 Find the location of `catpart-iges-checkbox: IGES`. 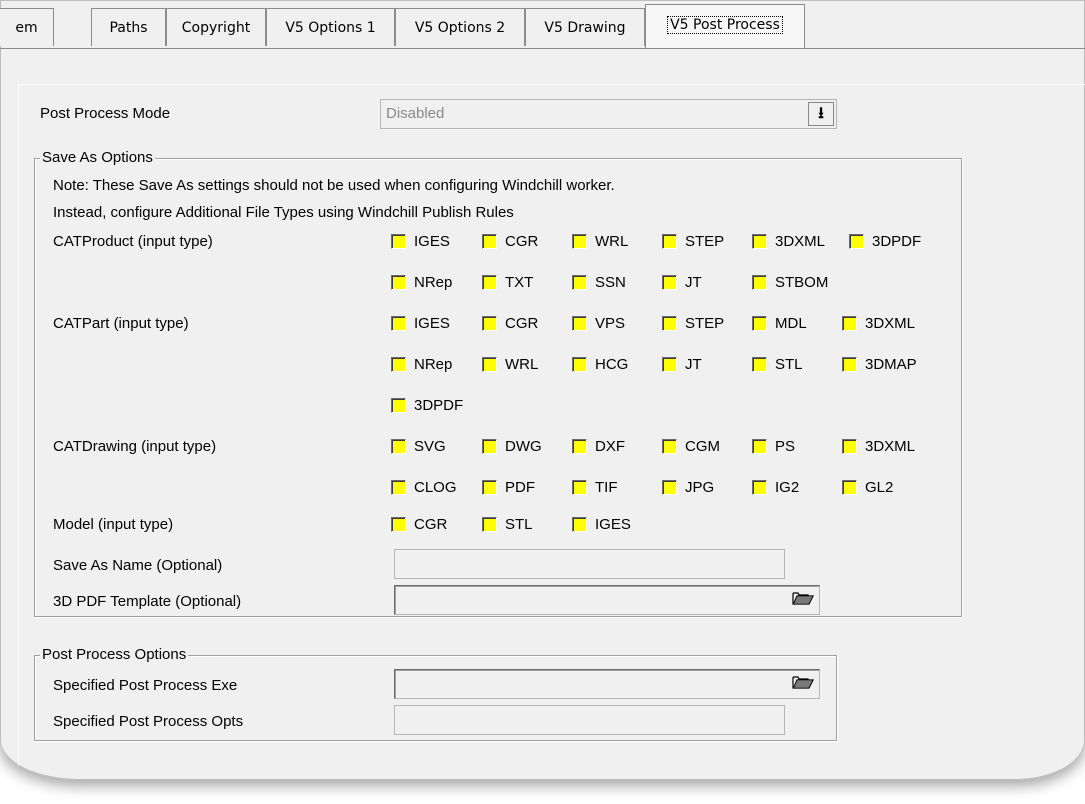

catpart-iges-checkbox: IGES is located at coordinates (420, 325).